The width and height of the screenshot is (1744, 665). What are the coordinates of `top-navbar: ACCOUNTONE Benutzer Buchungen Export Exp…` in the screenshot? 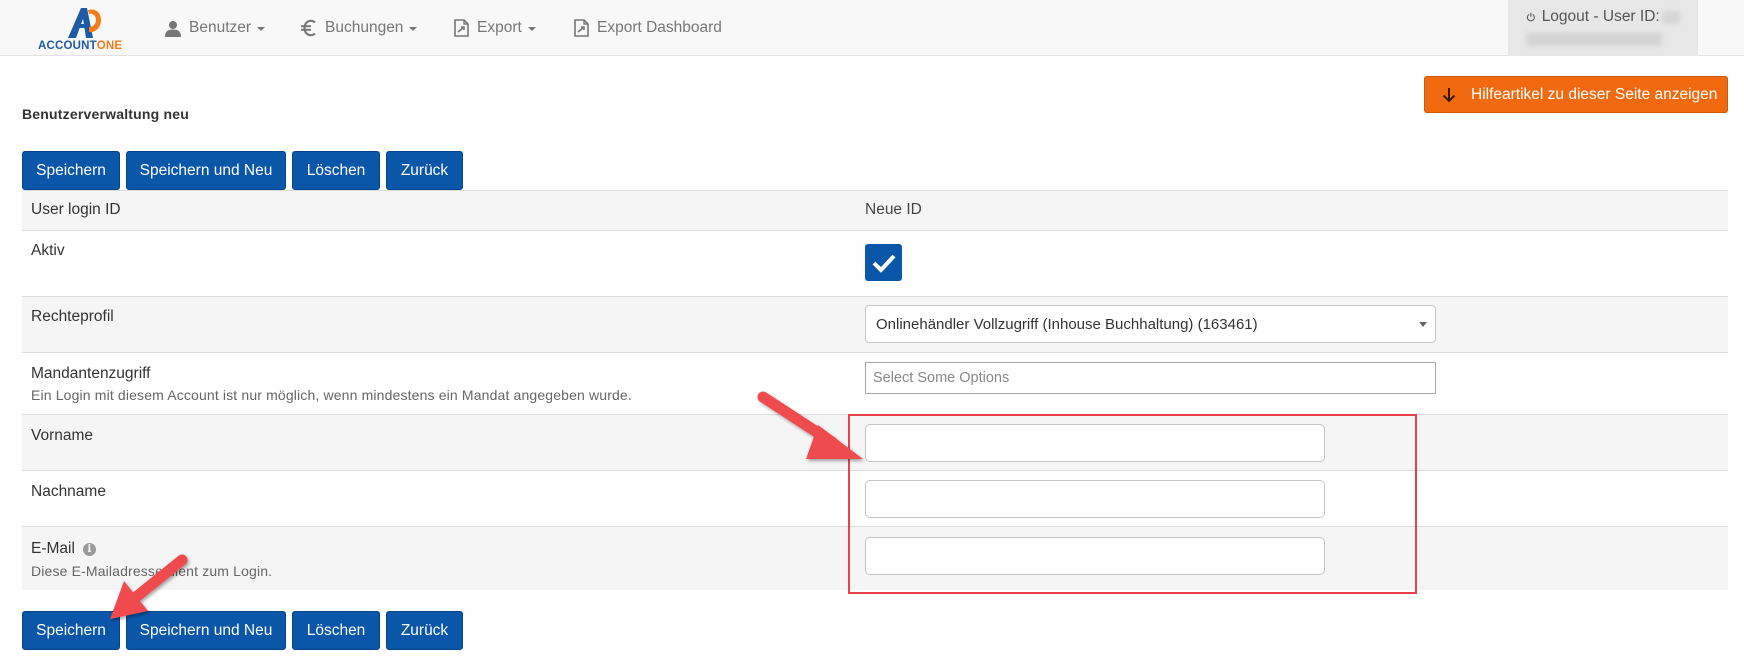 It's located at (872, 28).